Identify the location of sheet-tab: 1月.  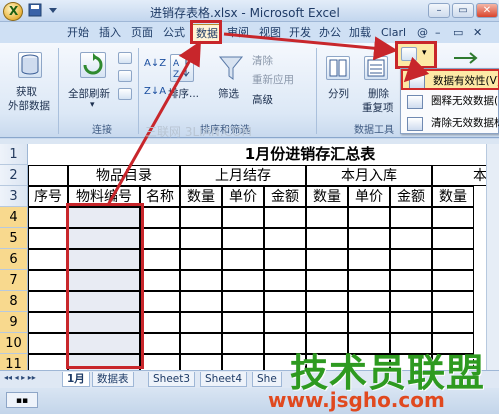
(76, 379).